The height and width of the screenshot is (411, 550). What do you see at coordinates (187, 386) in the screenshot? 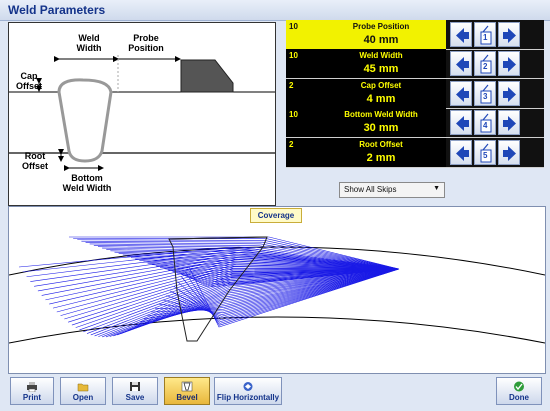
I see `bevel-icon` at bounding box center [187, 386].